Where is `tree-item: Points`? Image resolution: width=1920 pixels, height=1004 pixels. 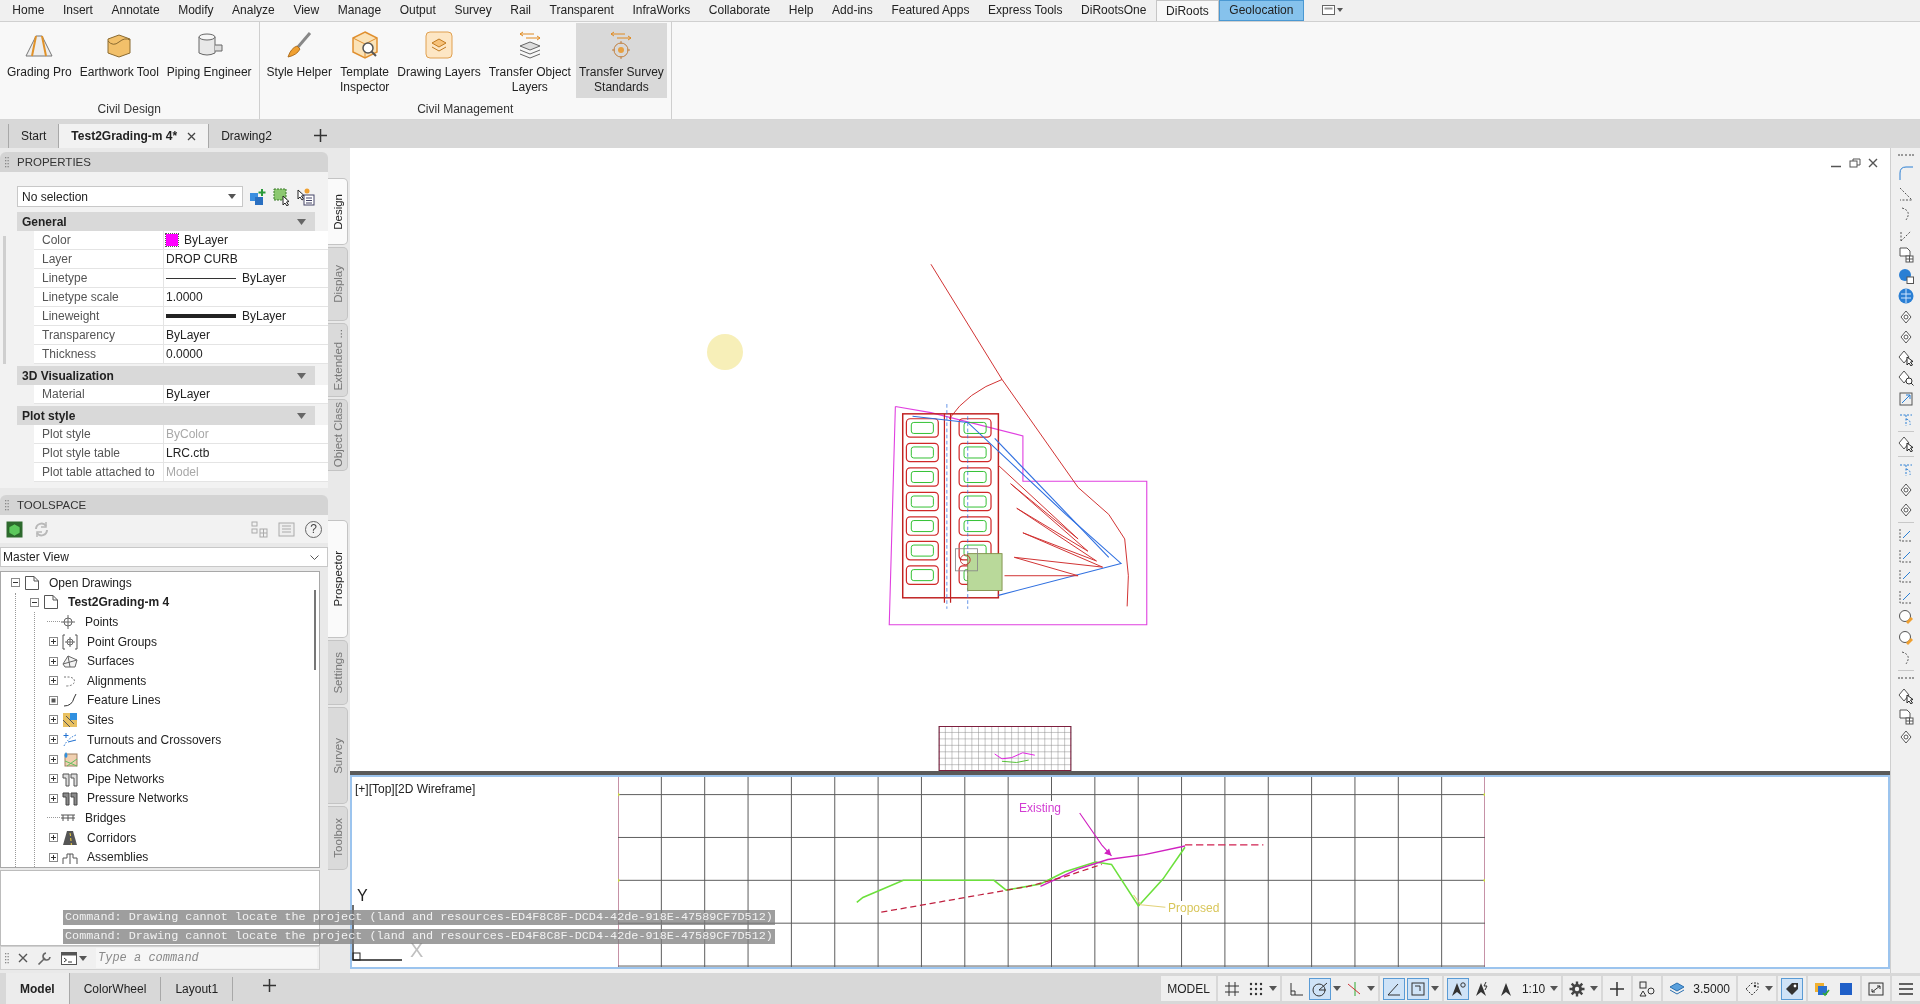
tree-item: Points is located at coordinates (102, 622).